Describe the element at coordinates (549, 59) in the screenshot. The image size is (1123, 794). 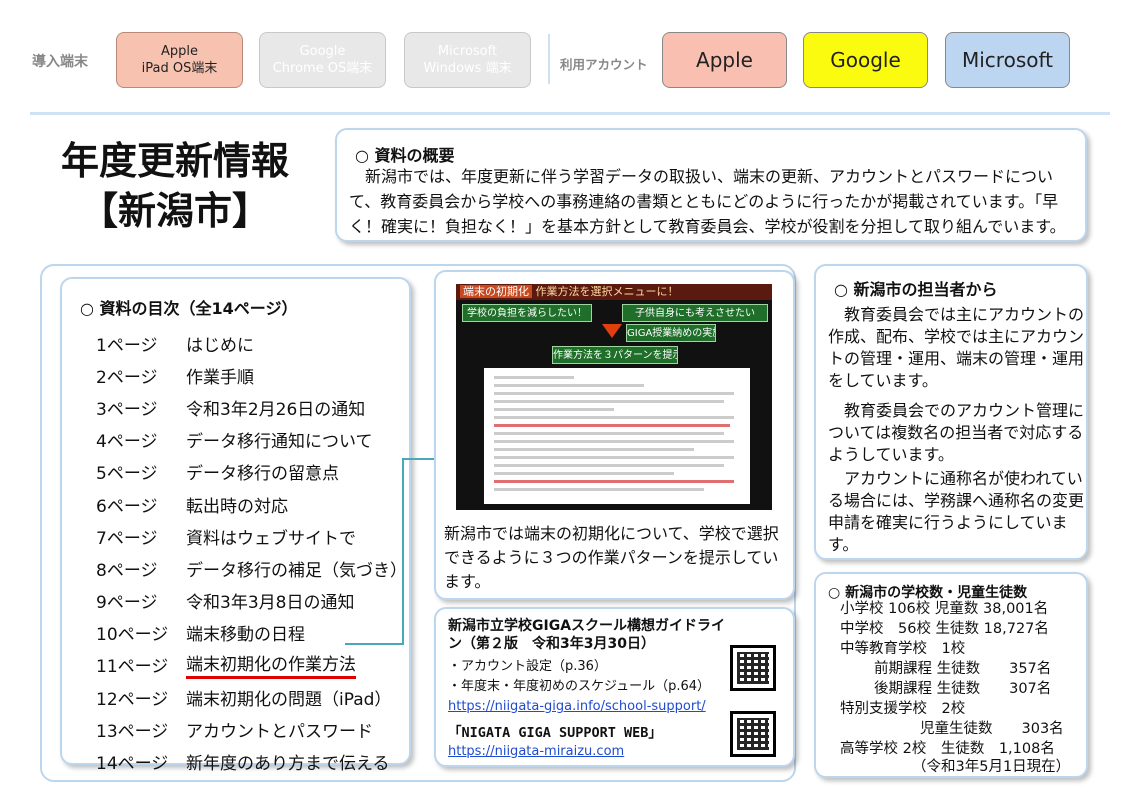
I see `header-divider` at that location.